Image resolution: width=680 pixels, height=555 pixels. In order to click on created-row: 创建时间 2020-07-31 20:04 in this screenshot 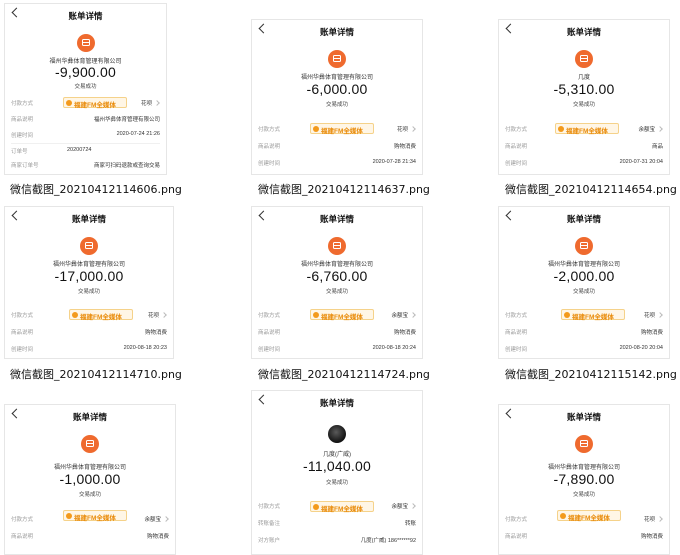, I will do `click(584, 163)`.